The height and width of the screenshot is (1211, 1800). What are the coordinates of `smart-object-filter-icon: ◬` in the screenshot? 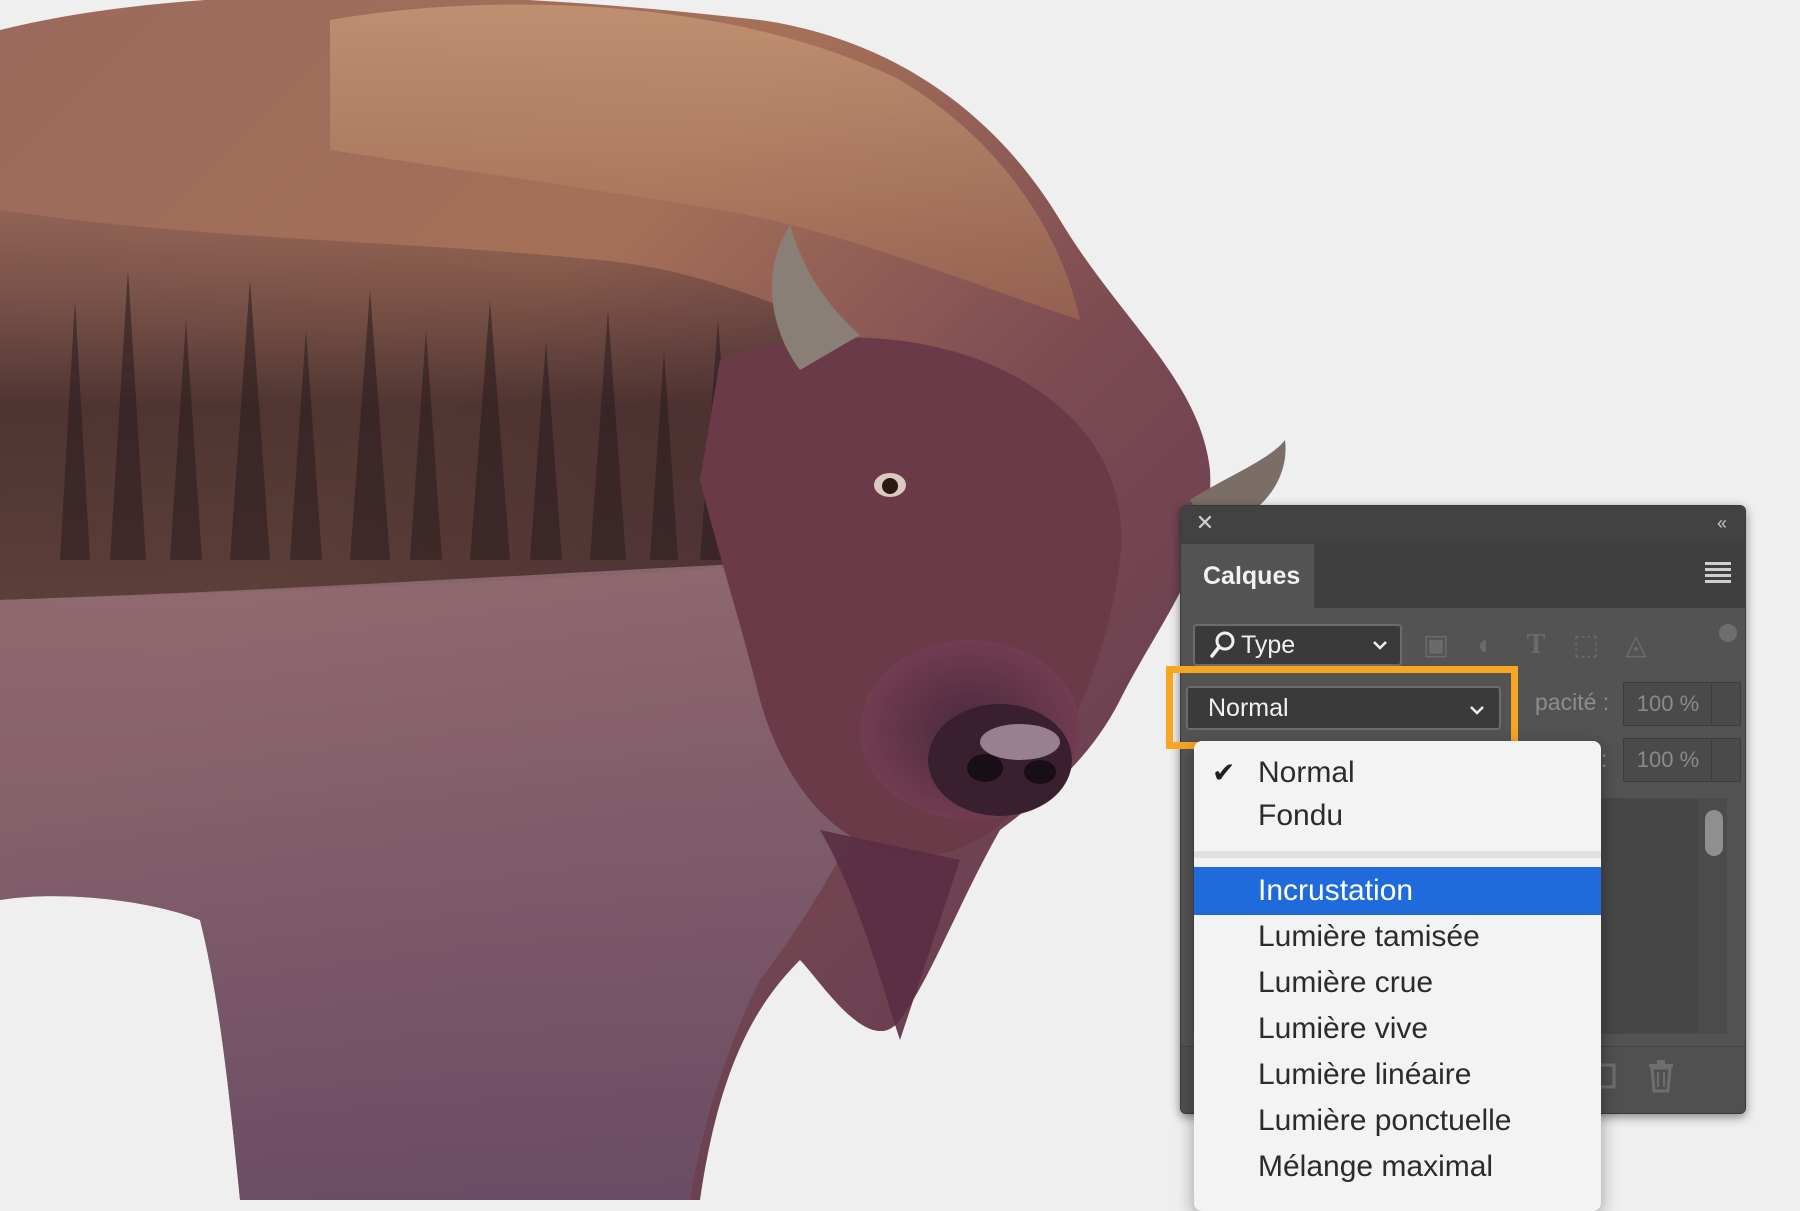 It's located at (1636, 645).